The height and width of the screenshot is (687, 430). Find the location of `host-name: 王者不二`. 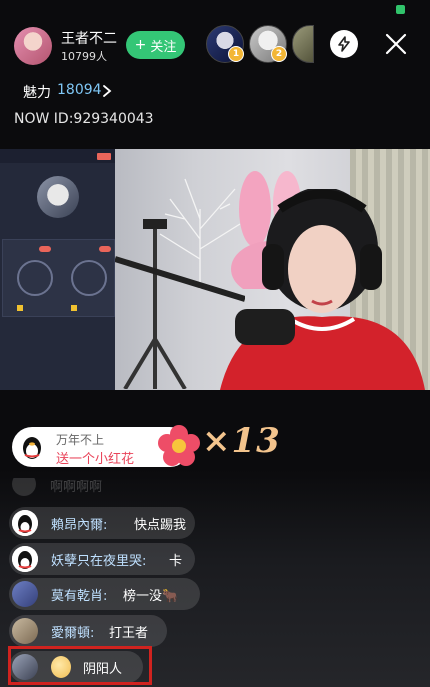

host-name: 王者不二 is located at coordinates (89, 38).